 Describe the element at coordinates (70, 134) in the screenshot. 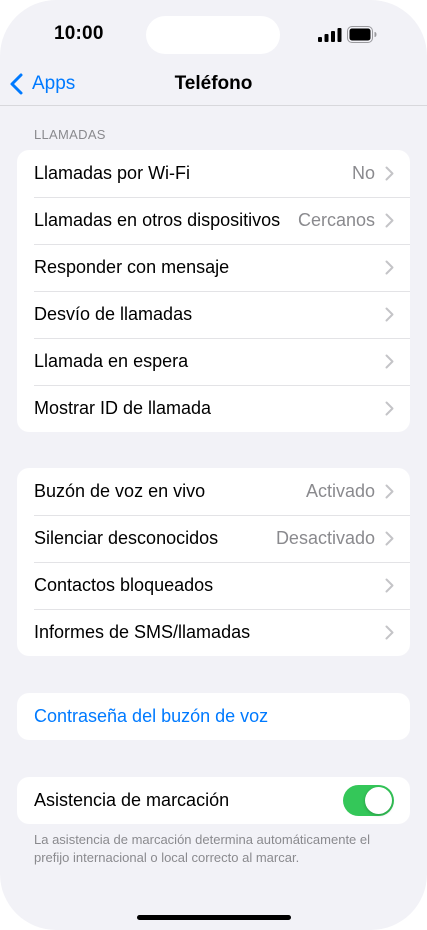

I see `section-header-calls: LLAMADAS` at that location.